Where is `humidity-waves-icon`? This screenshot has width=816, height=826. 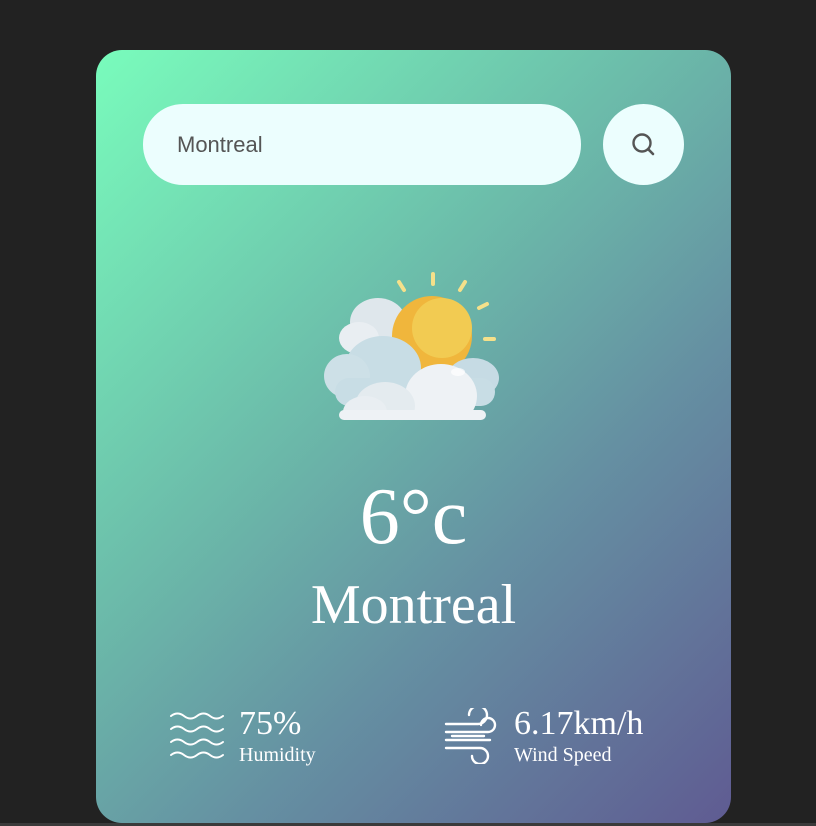
humidity-waves-icon is located at coordinates (197, 735).